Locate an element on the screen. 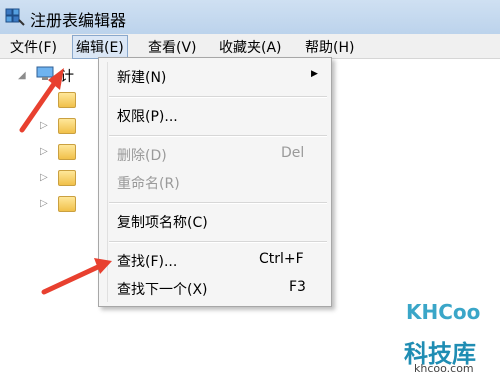 Image resolution: width=500 pixels, height=375 pixels. window-title: 注册表编辑器 is located at coordinates (78, 20).